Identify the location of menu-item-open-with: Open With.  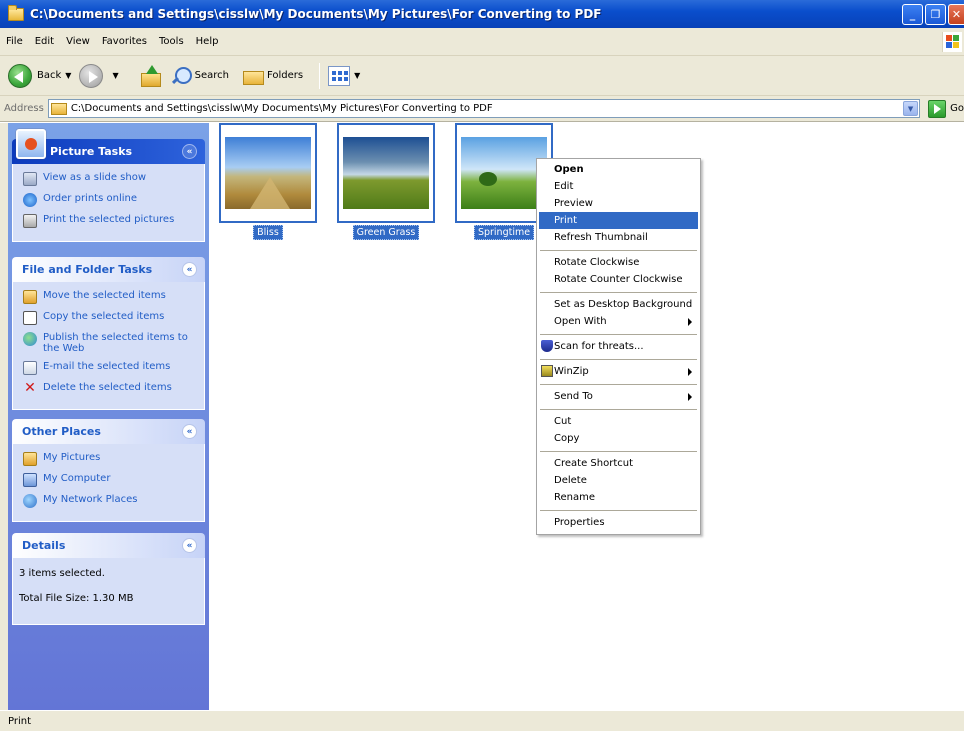
(618, 321).